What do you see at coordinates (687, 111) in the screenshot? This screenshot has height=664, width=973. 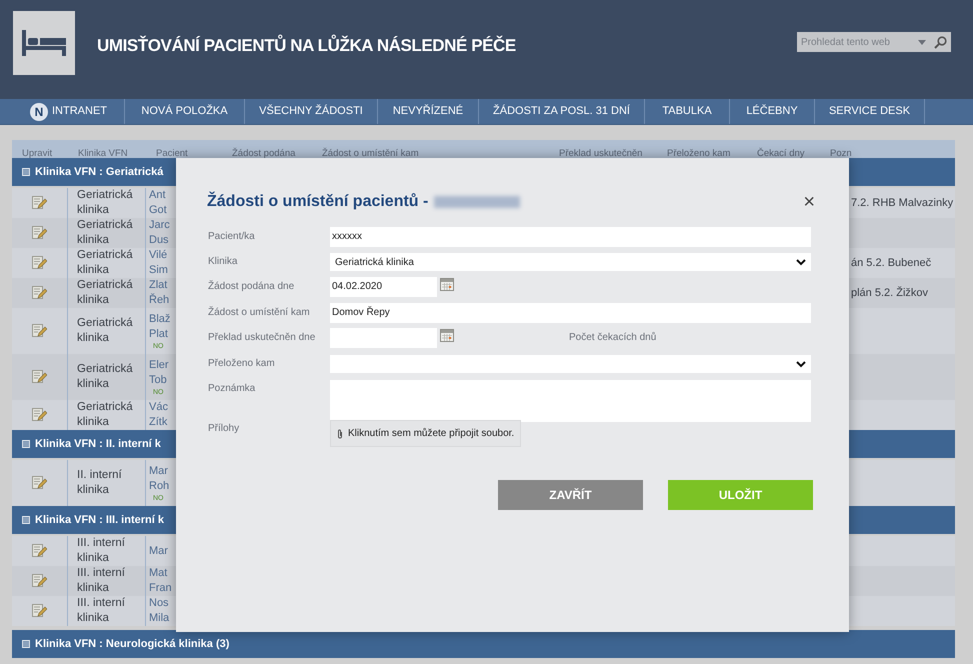 I see `nav-tab: TABULKA` at bounding box center [687, 111].